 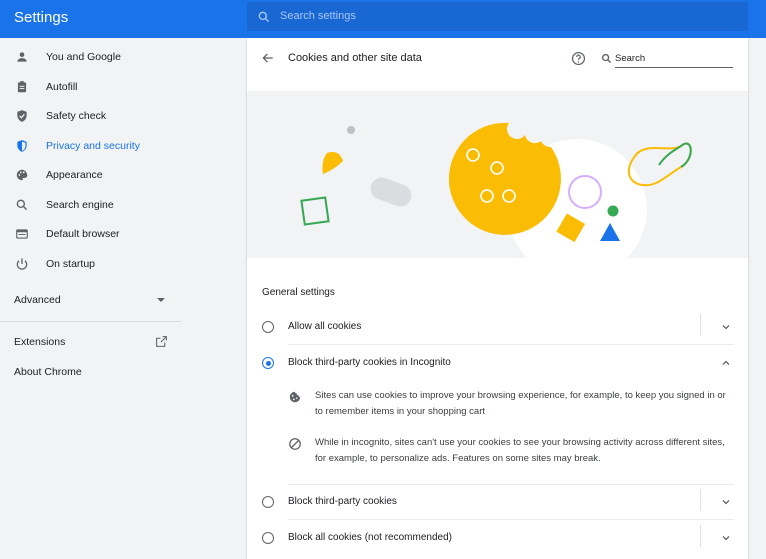 I want to click on option-label: Block third-party cookies in Incognito, so click(x=369, y=362).